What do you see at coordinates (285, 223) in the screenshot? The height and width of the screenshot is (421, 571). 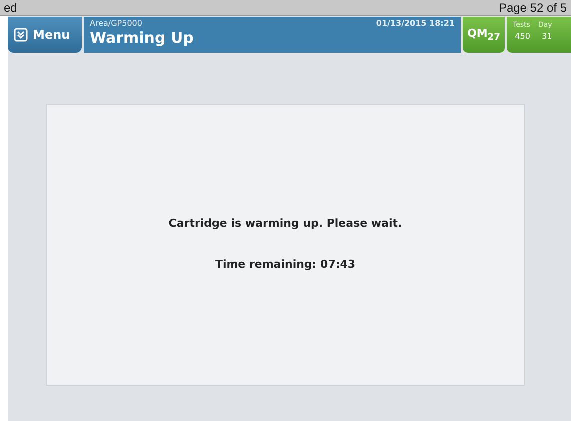 I see `status-message: Cartridge is warming up. Please wait.` at bounding box center [285, 223].